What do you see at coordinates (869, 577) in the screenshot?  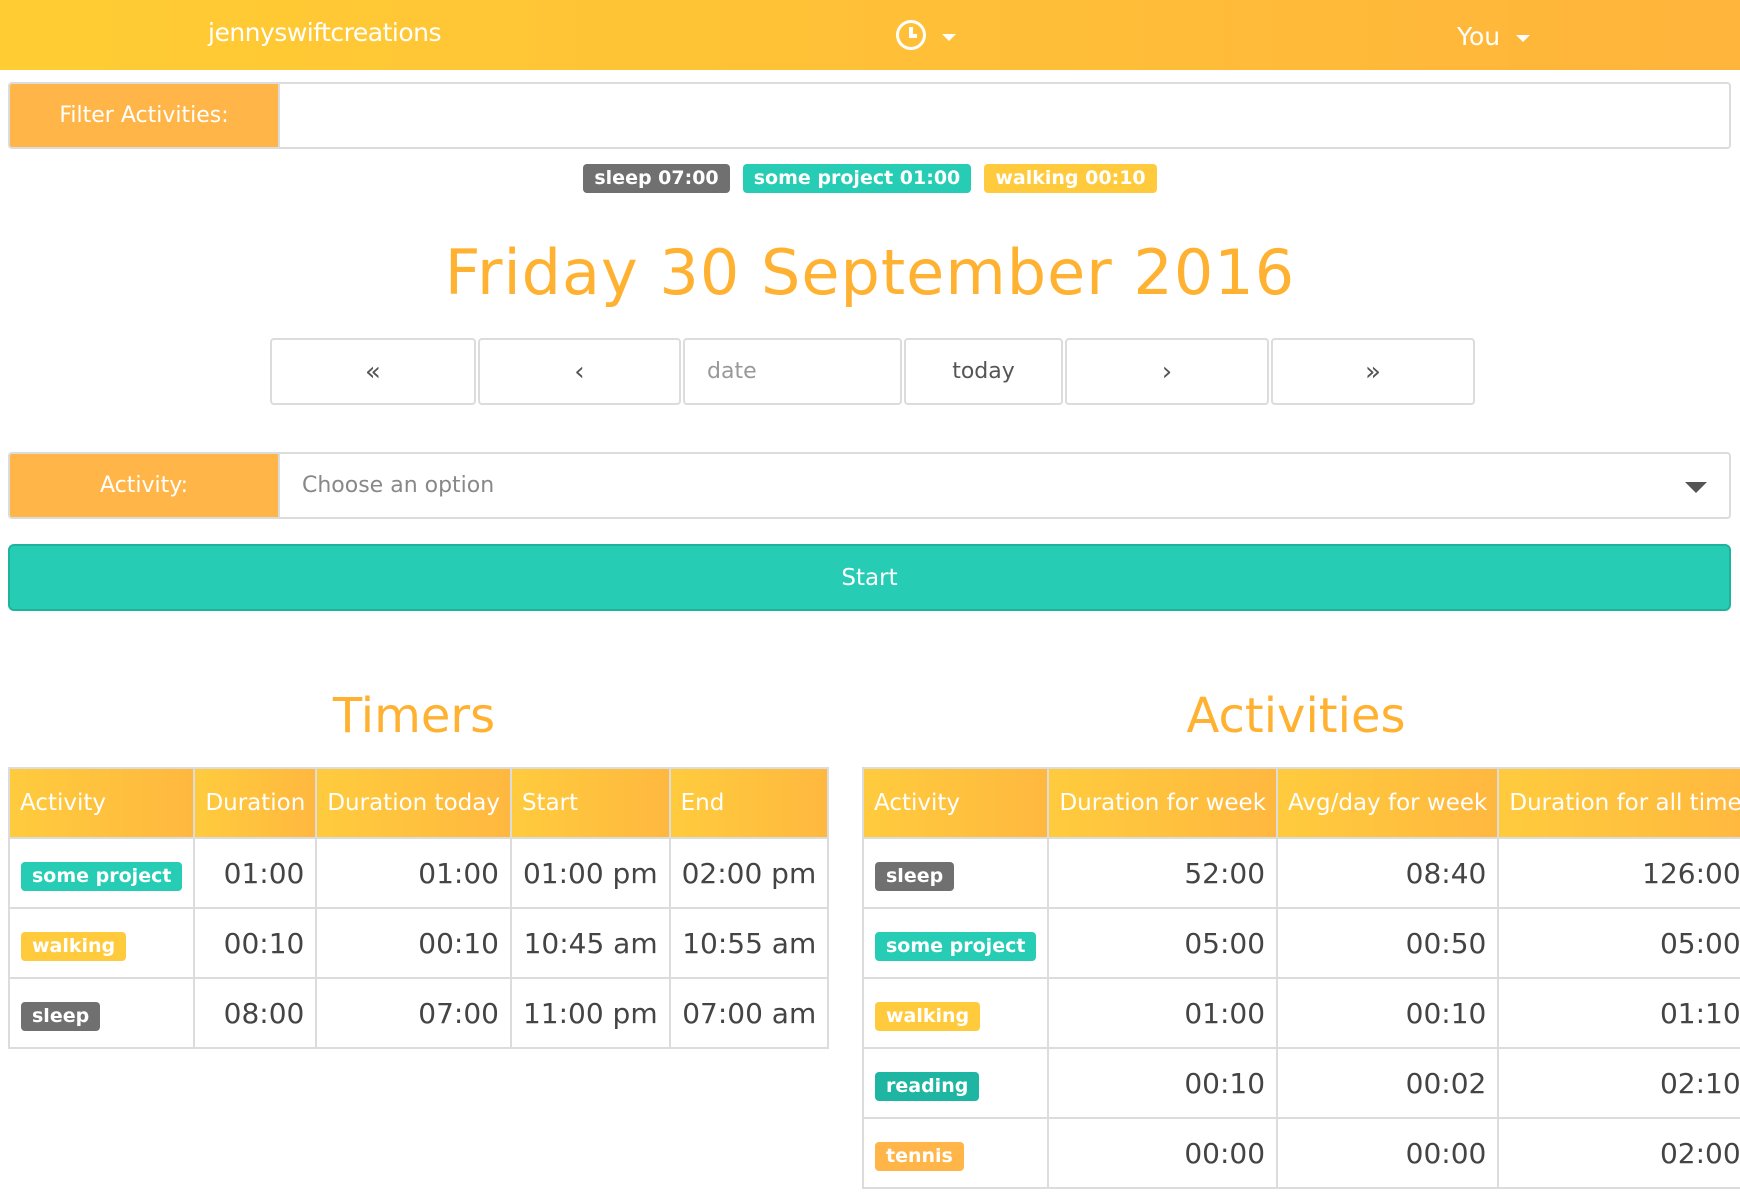 I see `start-button: Start` at bounding box center [869, 577].